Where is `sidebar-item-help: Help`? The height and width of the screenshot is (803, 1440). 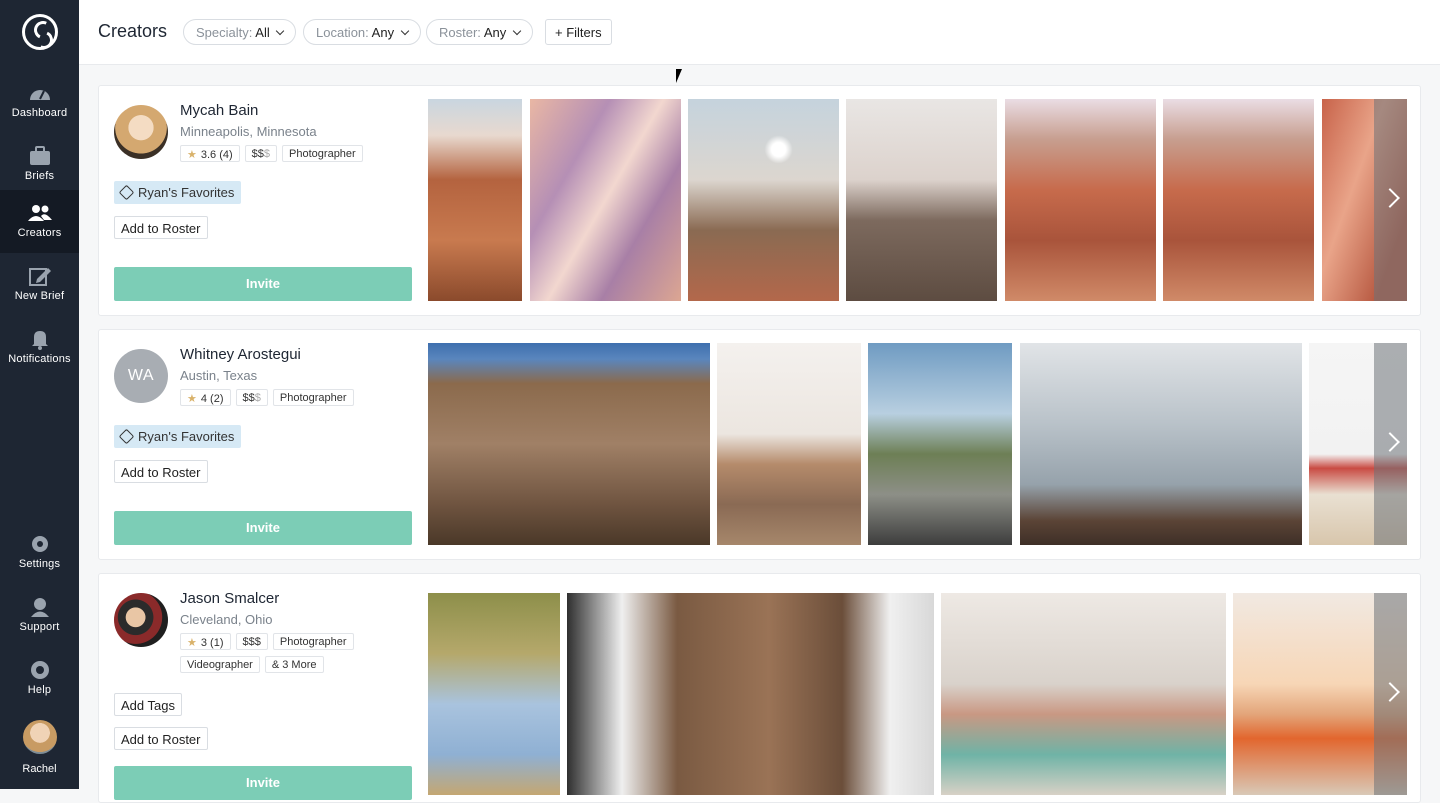
sidebar-item-help: Help is located at coordinates (39, 678).